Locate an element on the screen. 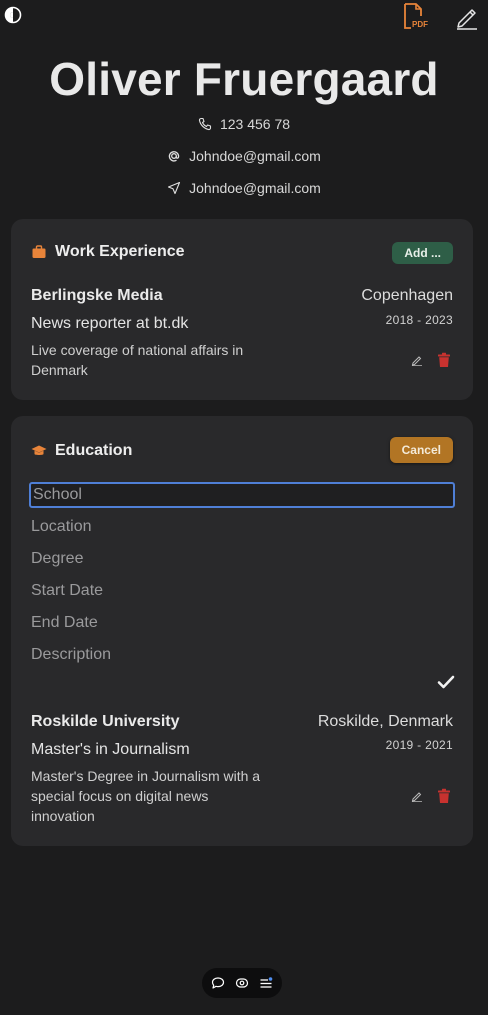 This screenshot has height=1015, width=488. delete-work-icon is located at coordinates (444, 360).